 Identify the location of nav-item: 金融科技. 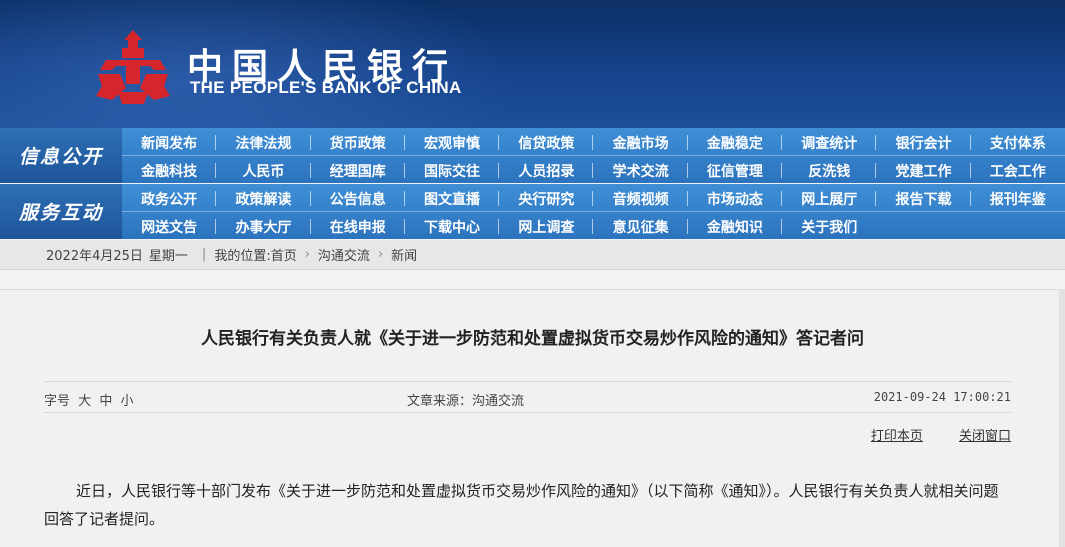
(169, 170).